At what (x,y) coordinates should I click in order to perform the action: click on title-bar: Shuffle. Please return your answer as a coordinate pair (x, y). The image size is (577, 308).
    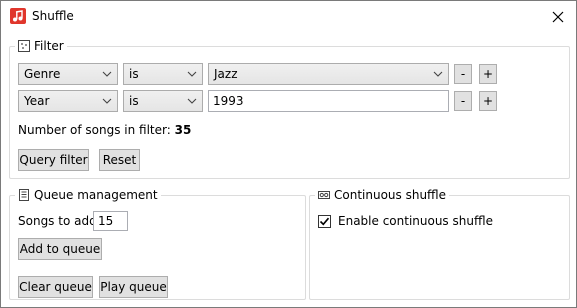
    Looking at the image, I should click on (288, 16).